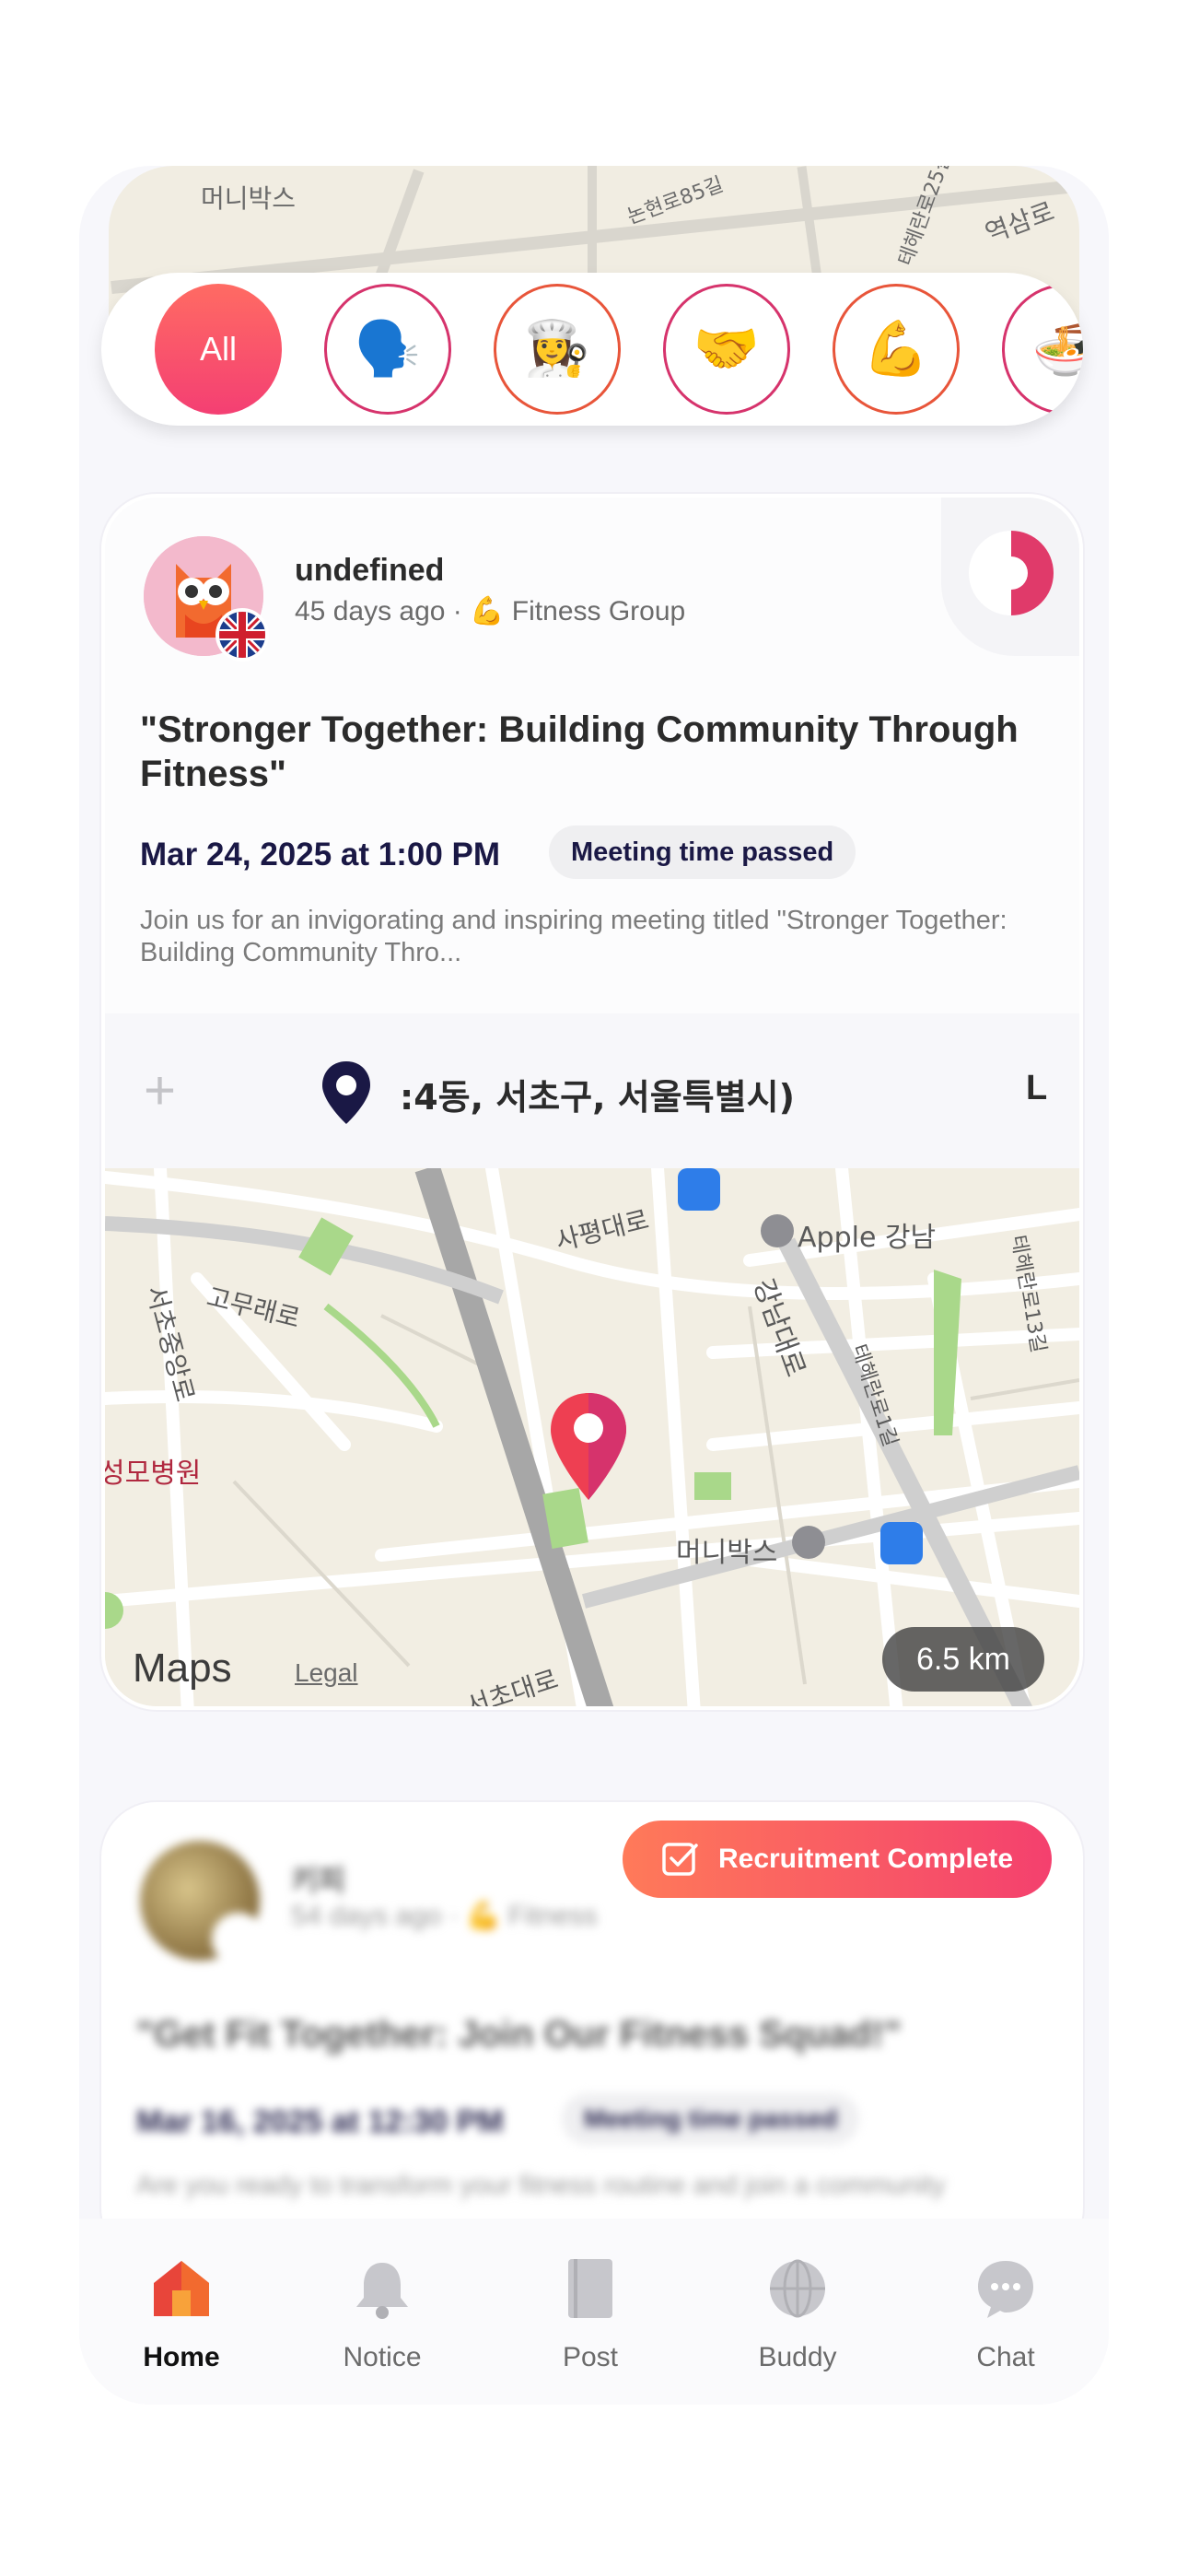 The image size is (1188, 2576). What do you see at coordinates (1037, 1088) in the screenshot?
I see `location-next-text: L` at bounding box center [1037, 1088].